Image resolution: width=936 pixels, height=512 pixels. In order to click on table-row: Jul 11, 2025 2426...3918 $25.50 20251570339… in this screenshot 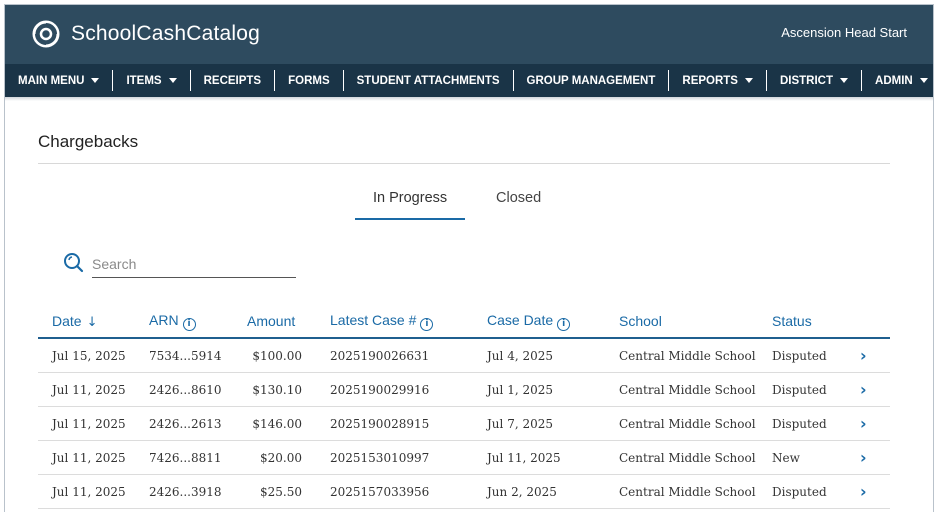, I will do `click(464, 491)`.